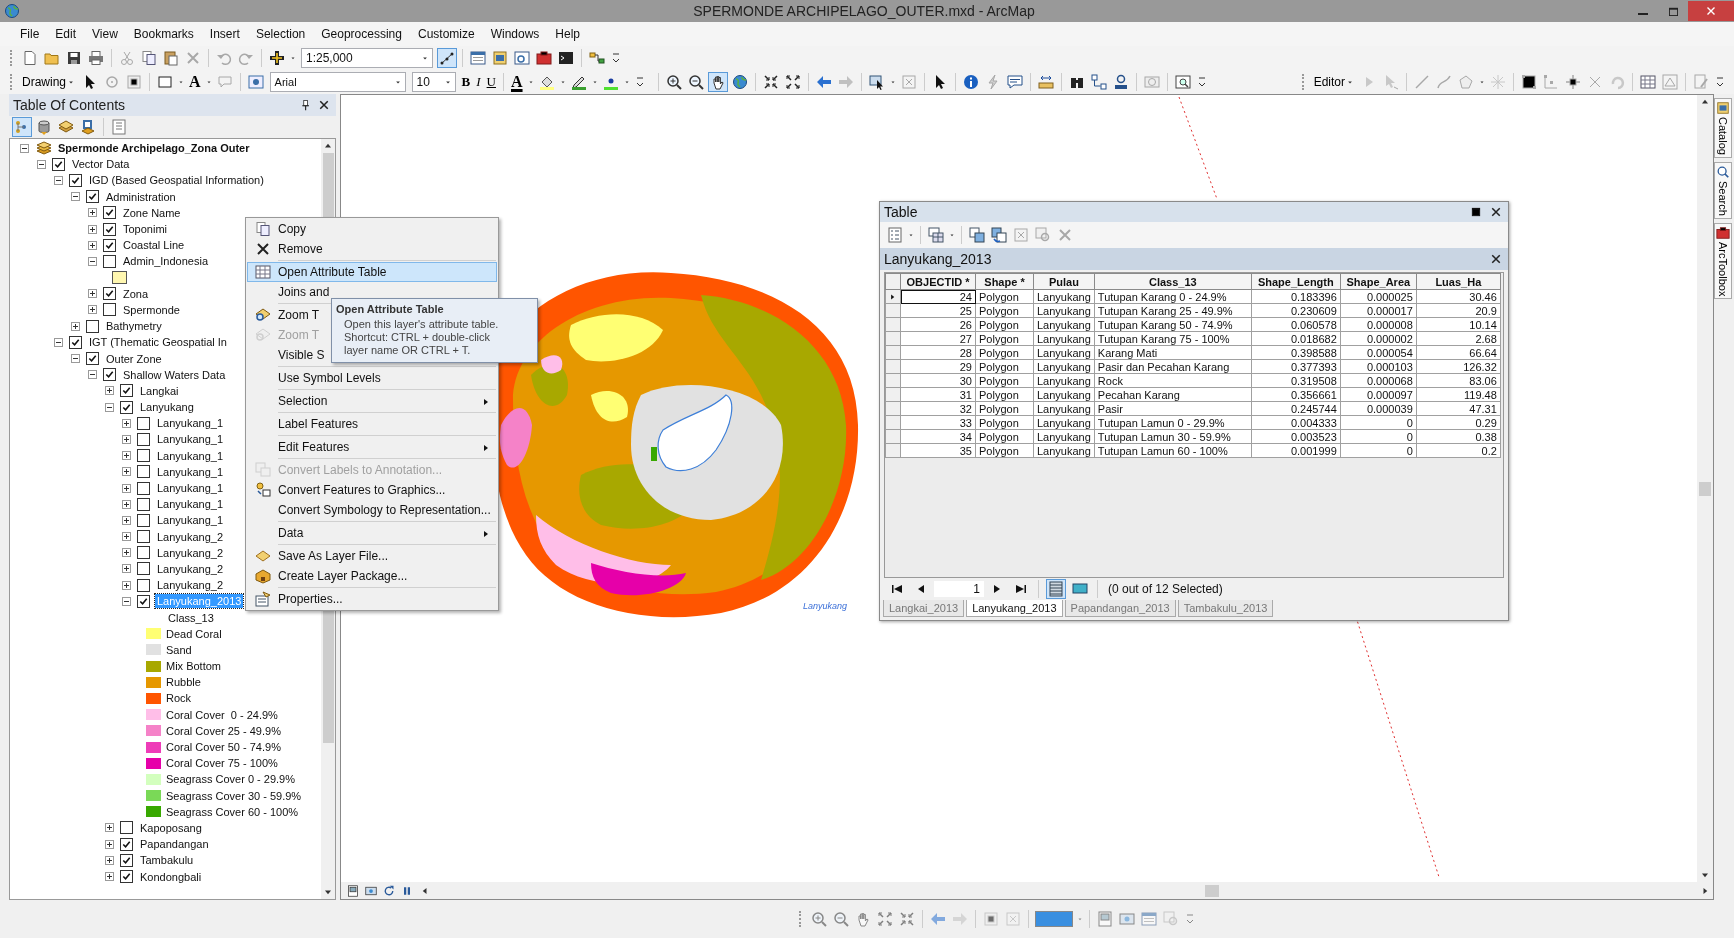 This screenshot has height=938, width=1734. What do you see at coordinates (864, 11) in the screenshot?
I see `window-title: SPERMONDE ARCHIPELAGO_OUTER.mxd - ArcMap` at bounding box center [864, 11].